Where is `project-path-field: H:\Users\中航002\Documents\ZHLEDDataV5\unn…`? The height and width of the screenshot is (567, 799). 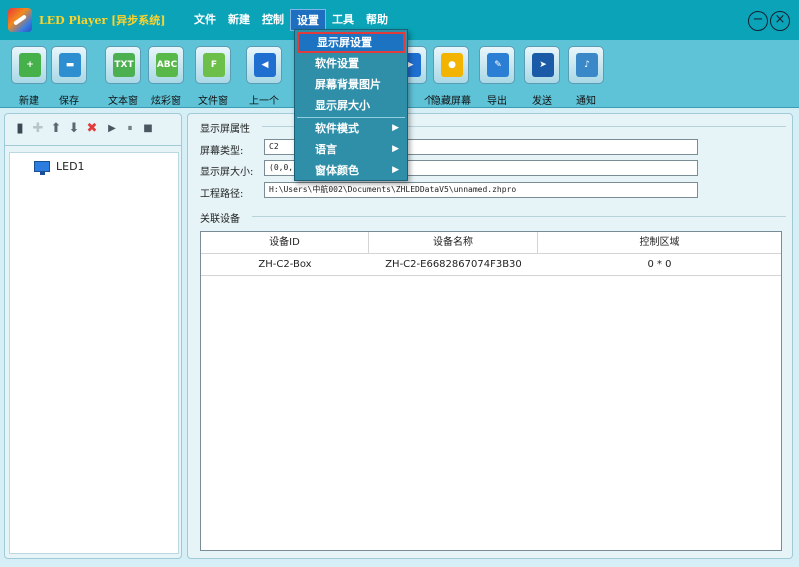
project-path-field: H:\Users\中航002\Documents\ZHLEDDataV5\unn… is located at coordinates (481, 190).